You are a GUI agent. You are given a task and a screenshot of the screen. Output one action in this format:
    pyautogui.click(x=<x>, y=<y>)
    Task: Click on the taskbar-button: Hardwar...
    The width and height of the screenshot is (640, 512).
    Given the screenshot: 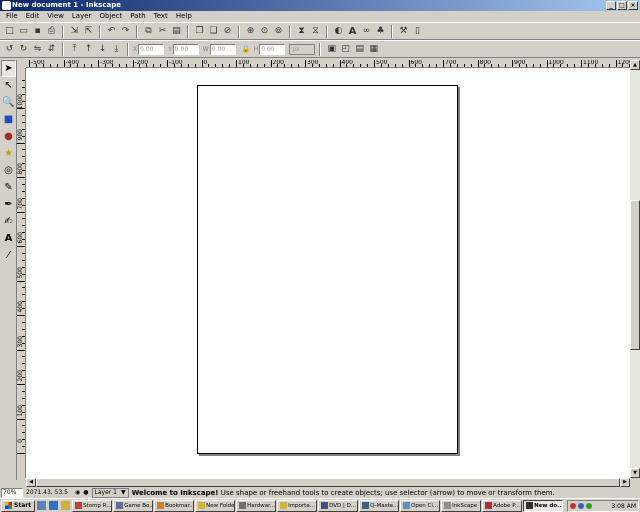 What is the action you would take?
    pyautogui.click(x=256, y=505)
    